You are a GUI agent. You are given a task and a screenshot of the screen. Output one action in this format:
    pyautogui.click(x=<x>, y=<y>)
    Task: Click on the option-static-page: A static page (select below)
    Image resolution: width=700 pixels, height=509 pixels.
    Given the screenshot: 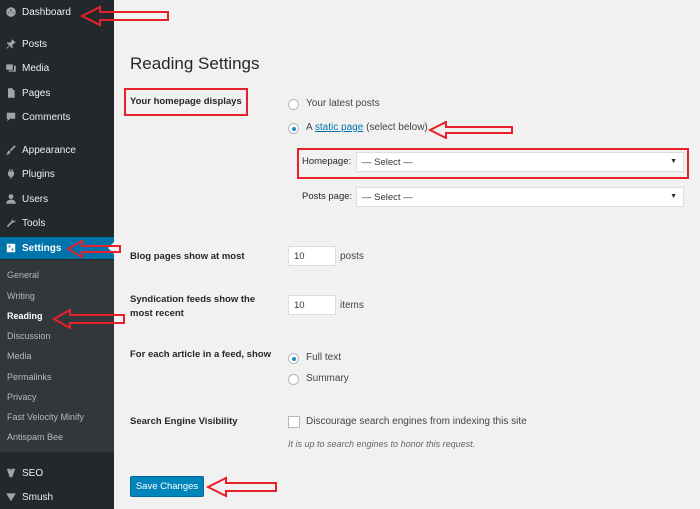 What is the action you would take?
    pyautogui.click(x=367, y=127)
    